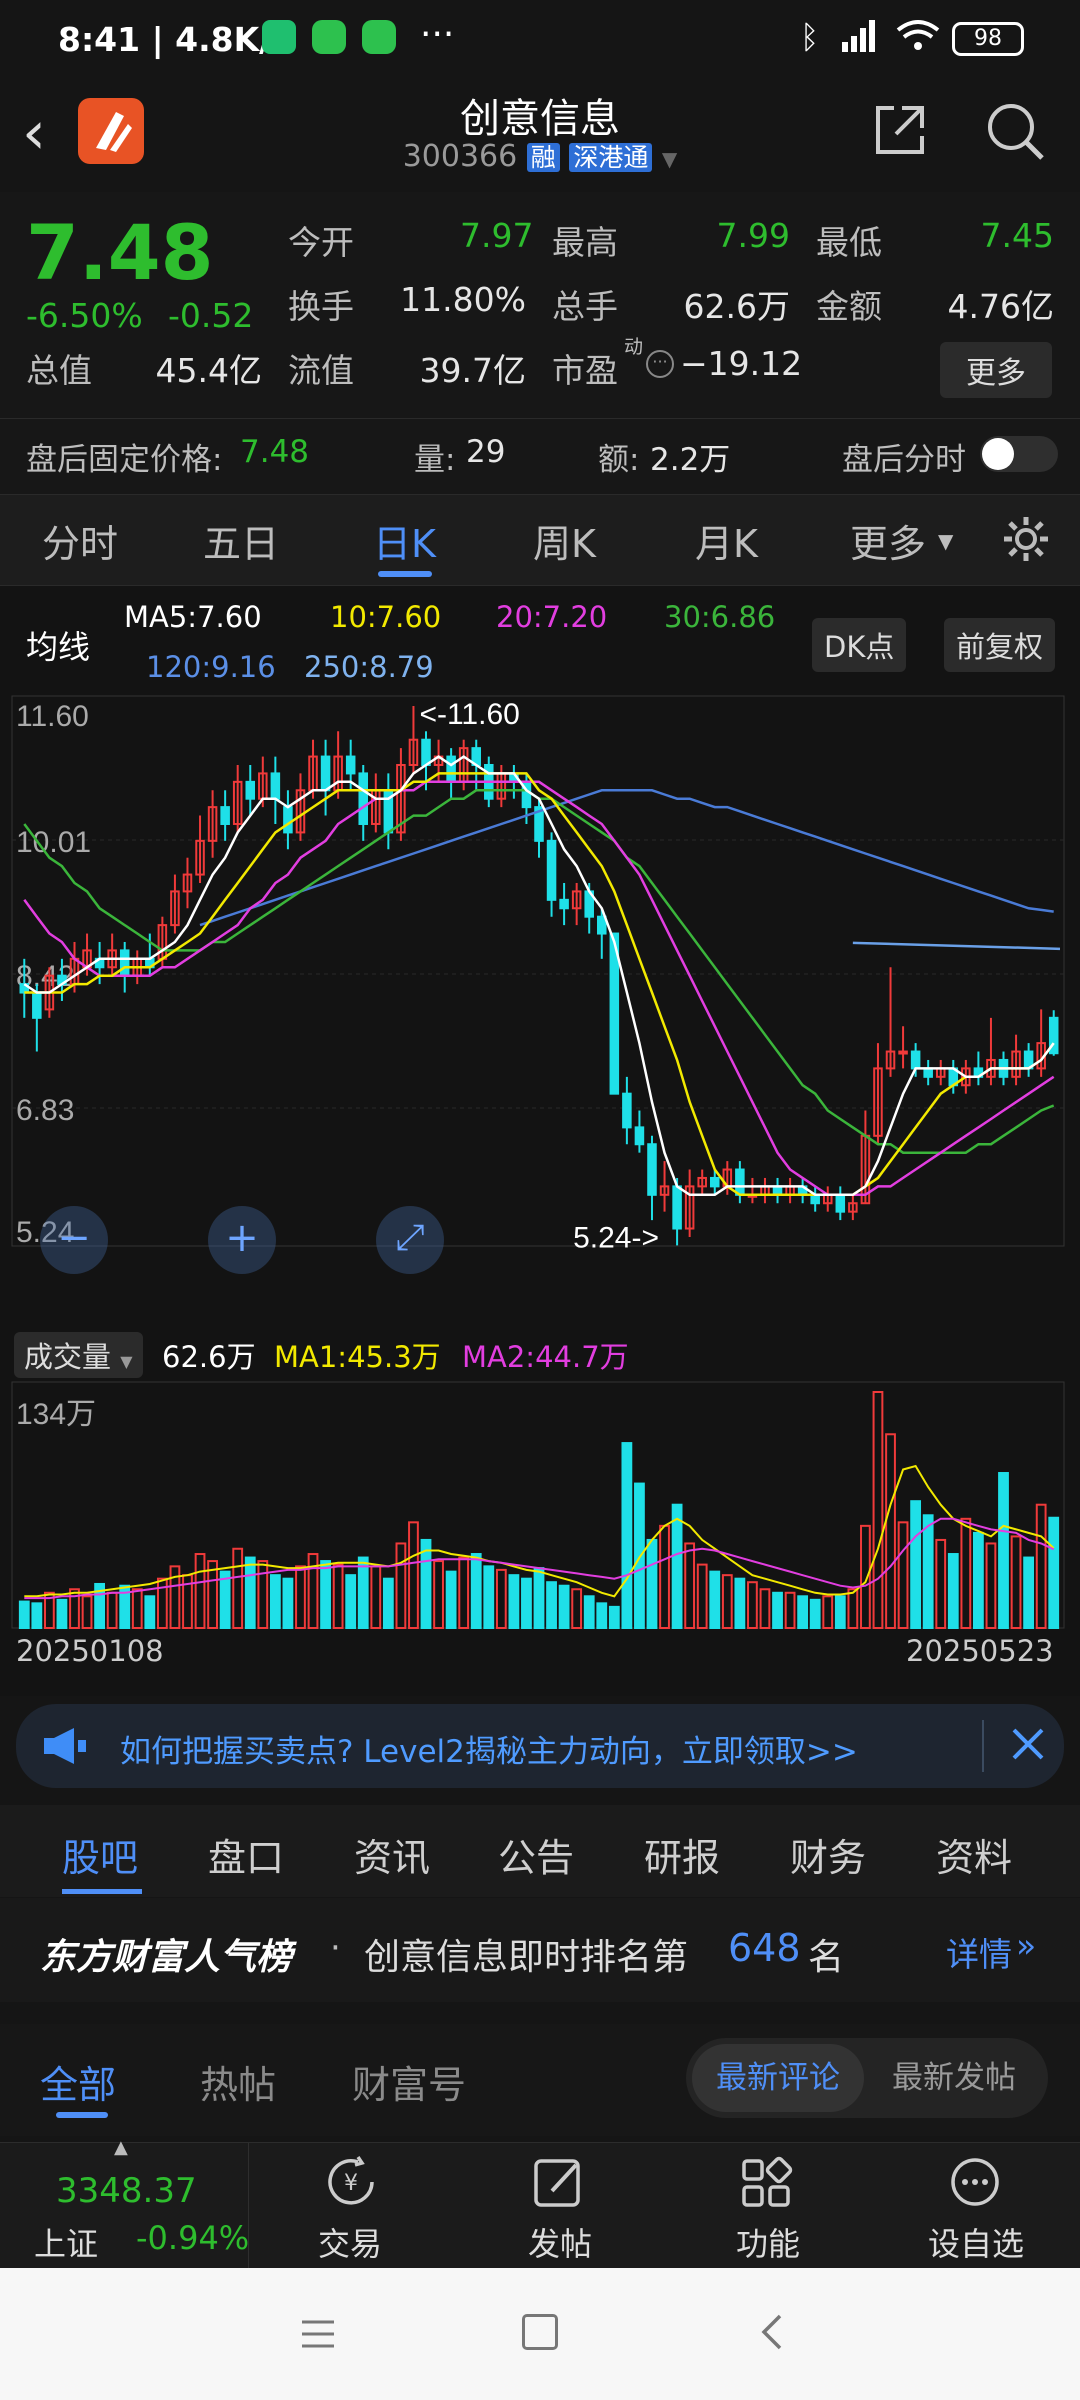 This screenshot has width=1080, height=2400. I want to click on popularity-rank: 东方财富人气榜 · 创意信息即时排名第 648 名 详情 », so click(540, 1950).